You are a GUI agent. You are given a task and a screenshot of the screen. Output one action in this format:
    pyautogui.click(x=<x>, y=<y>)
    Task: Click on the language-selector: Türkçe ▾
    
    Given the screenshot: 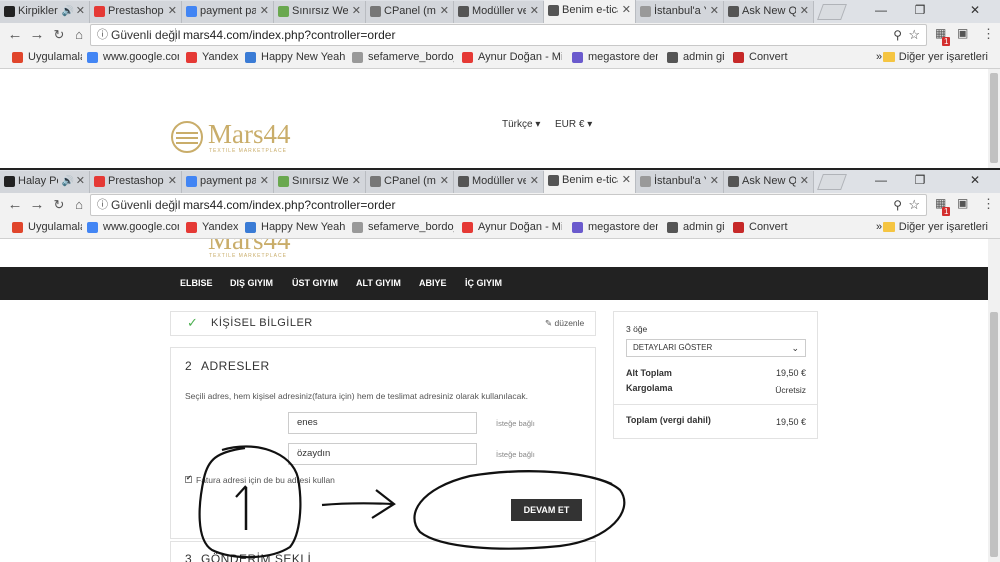 What is the action you would take?
    pyautogui.click(x=521, y=124)
    